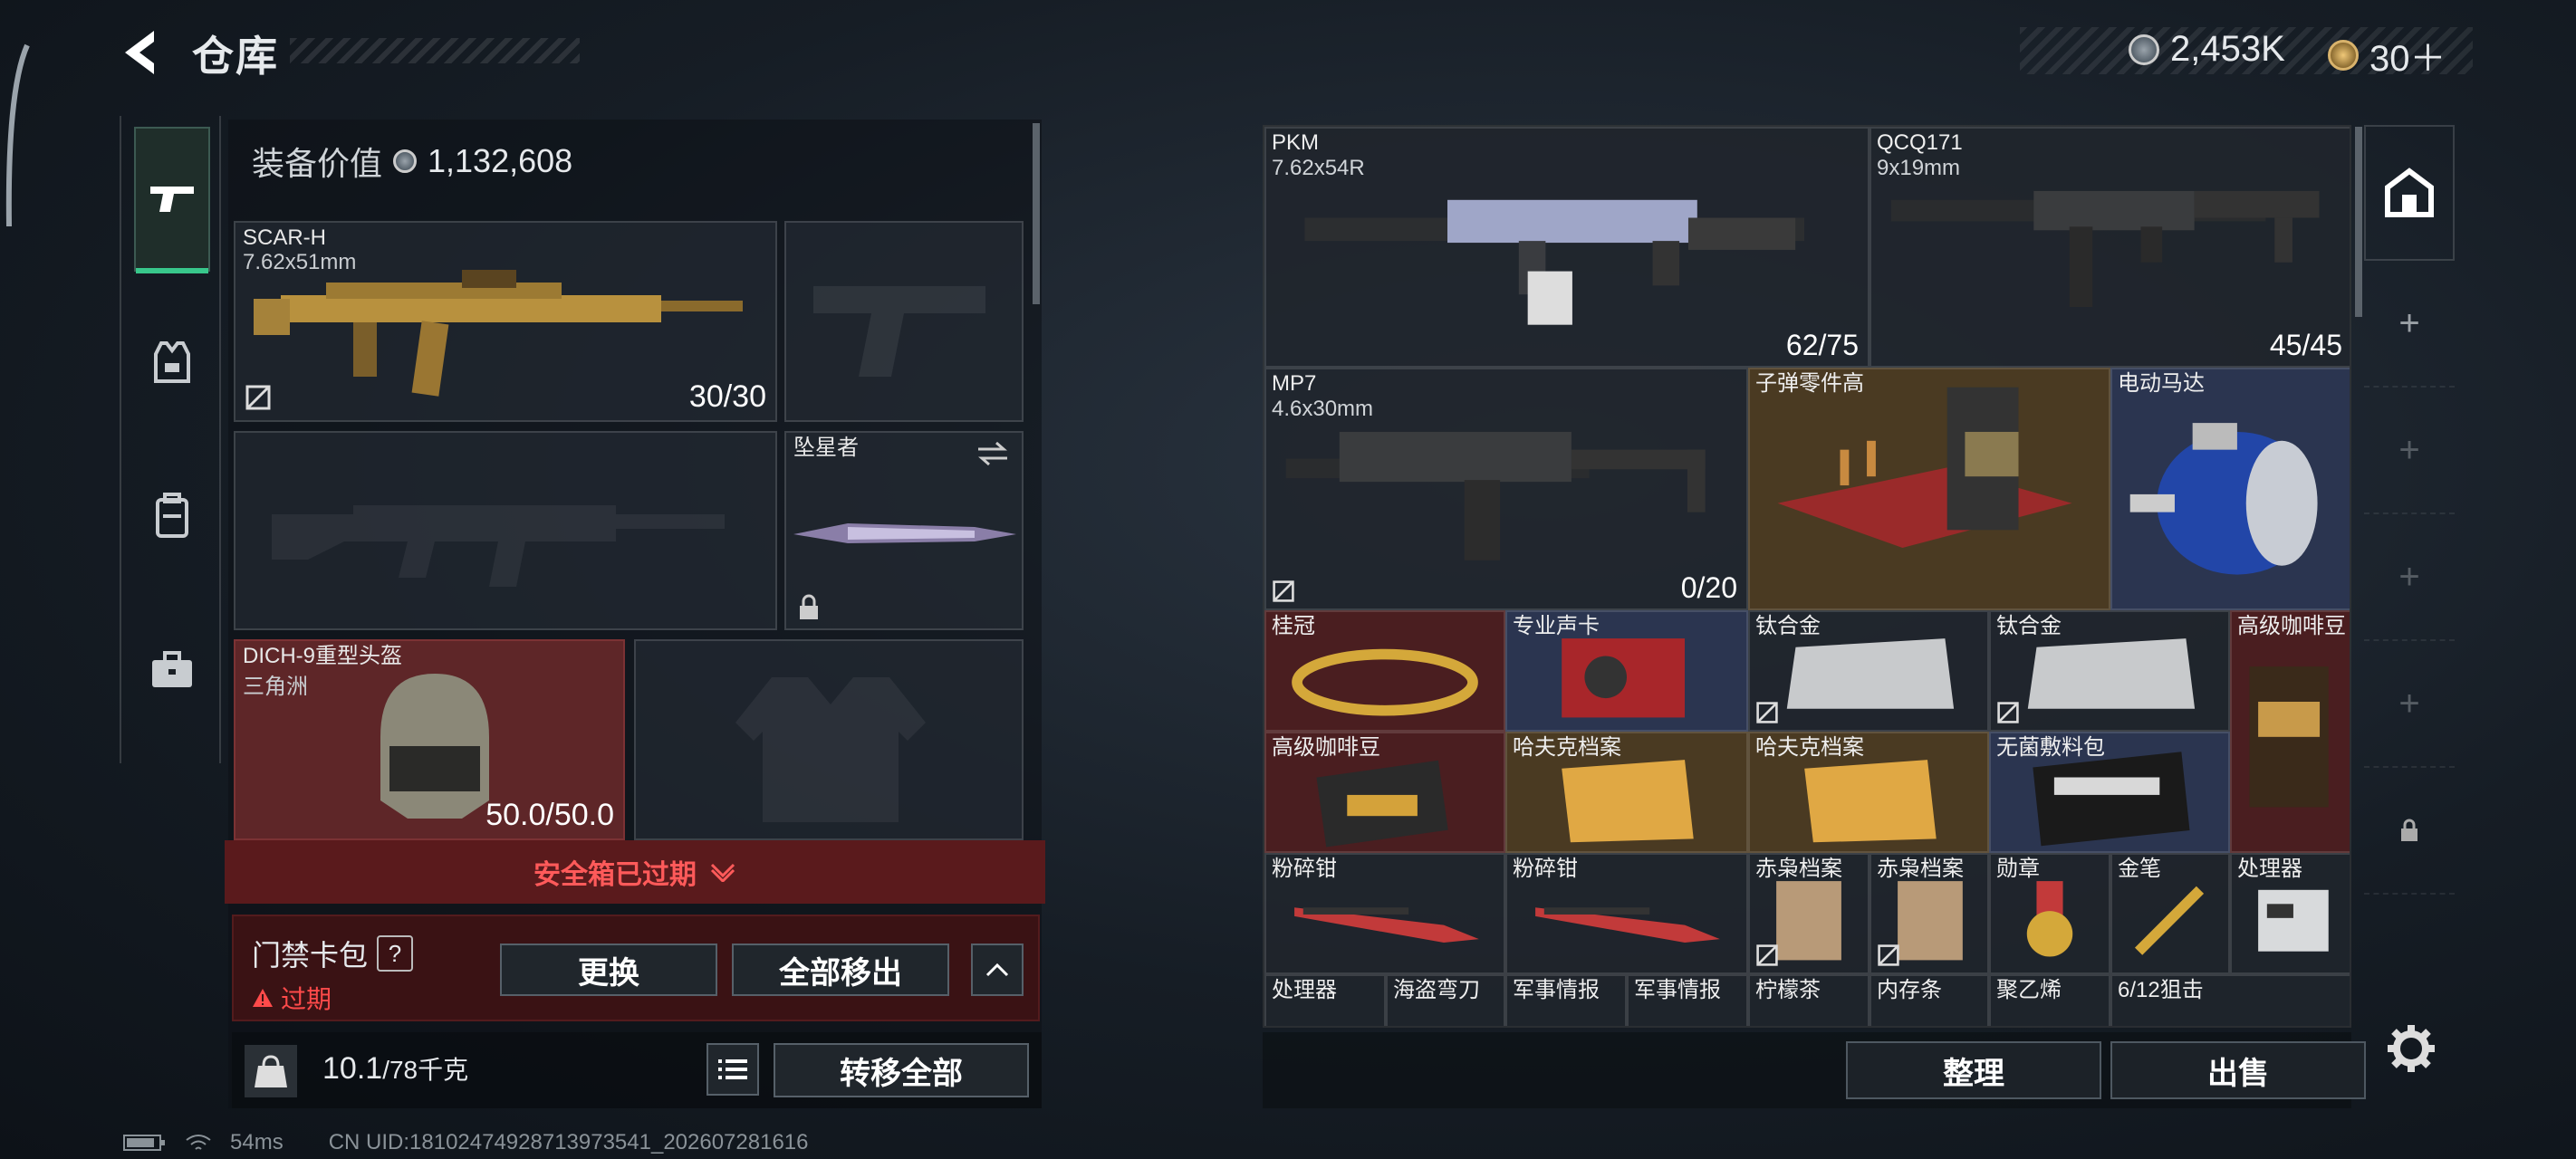  What do you see at coordinates (1567, 248) in the screenshot?
I see `stash-item-pkm: PKM 7.62x54R 62/75` at bounding box center [1567, 248].